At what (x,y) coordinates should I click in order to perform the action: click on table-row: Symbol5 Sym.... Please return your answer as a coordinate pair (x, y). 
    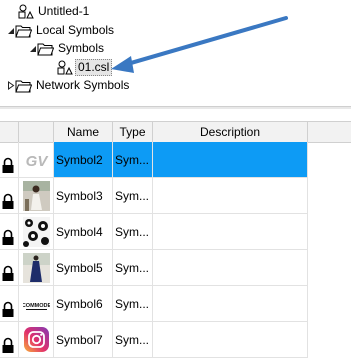
    Looking at the image, I should click on (175, 268).